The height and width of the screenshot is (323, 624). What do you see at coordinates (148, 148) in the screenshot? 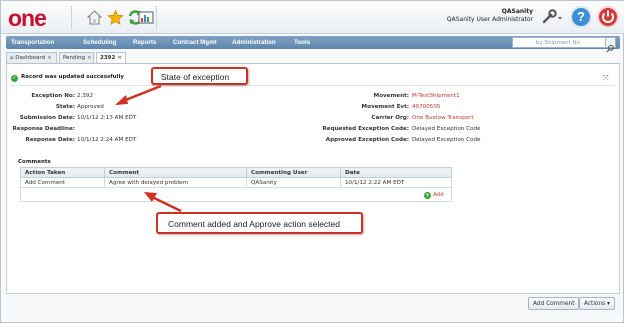
I see `callout-arrows` at bounding box center [148, 148].